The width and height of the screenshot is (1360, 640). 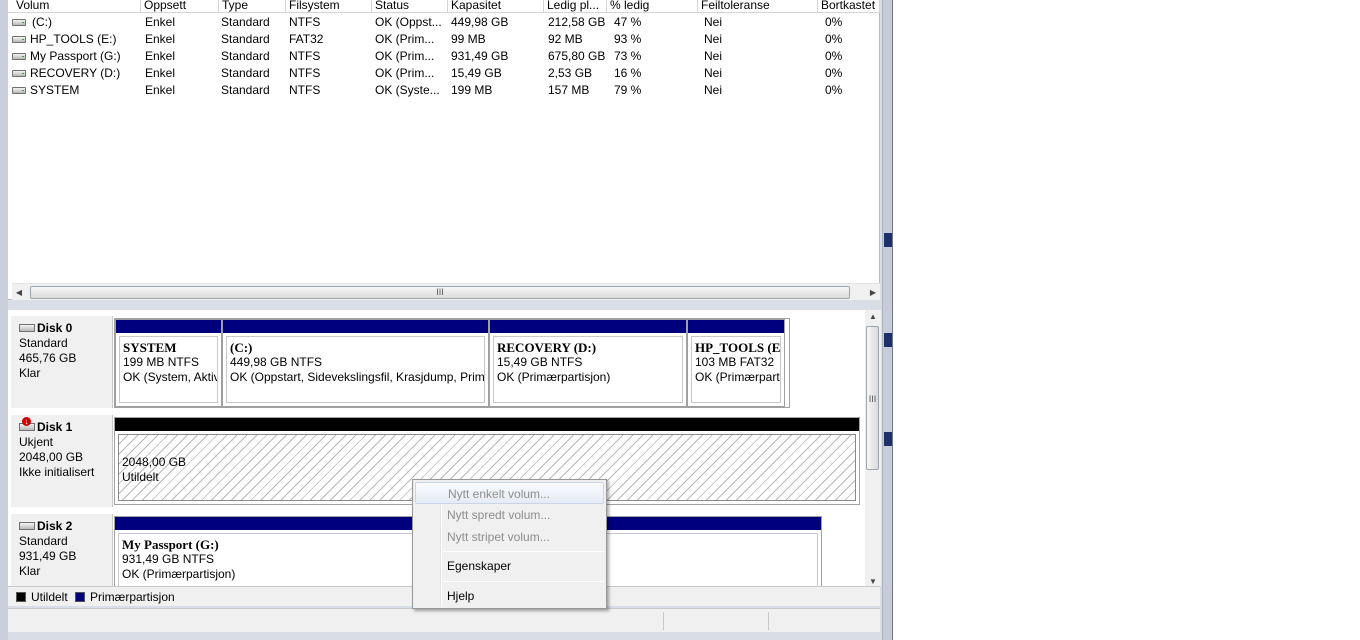 What do you see at coordinates (873, 316) in the screenshot?
I see `scroll-up-icon: ▲` at bounding box center [873, 316].